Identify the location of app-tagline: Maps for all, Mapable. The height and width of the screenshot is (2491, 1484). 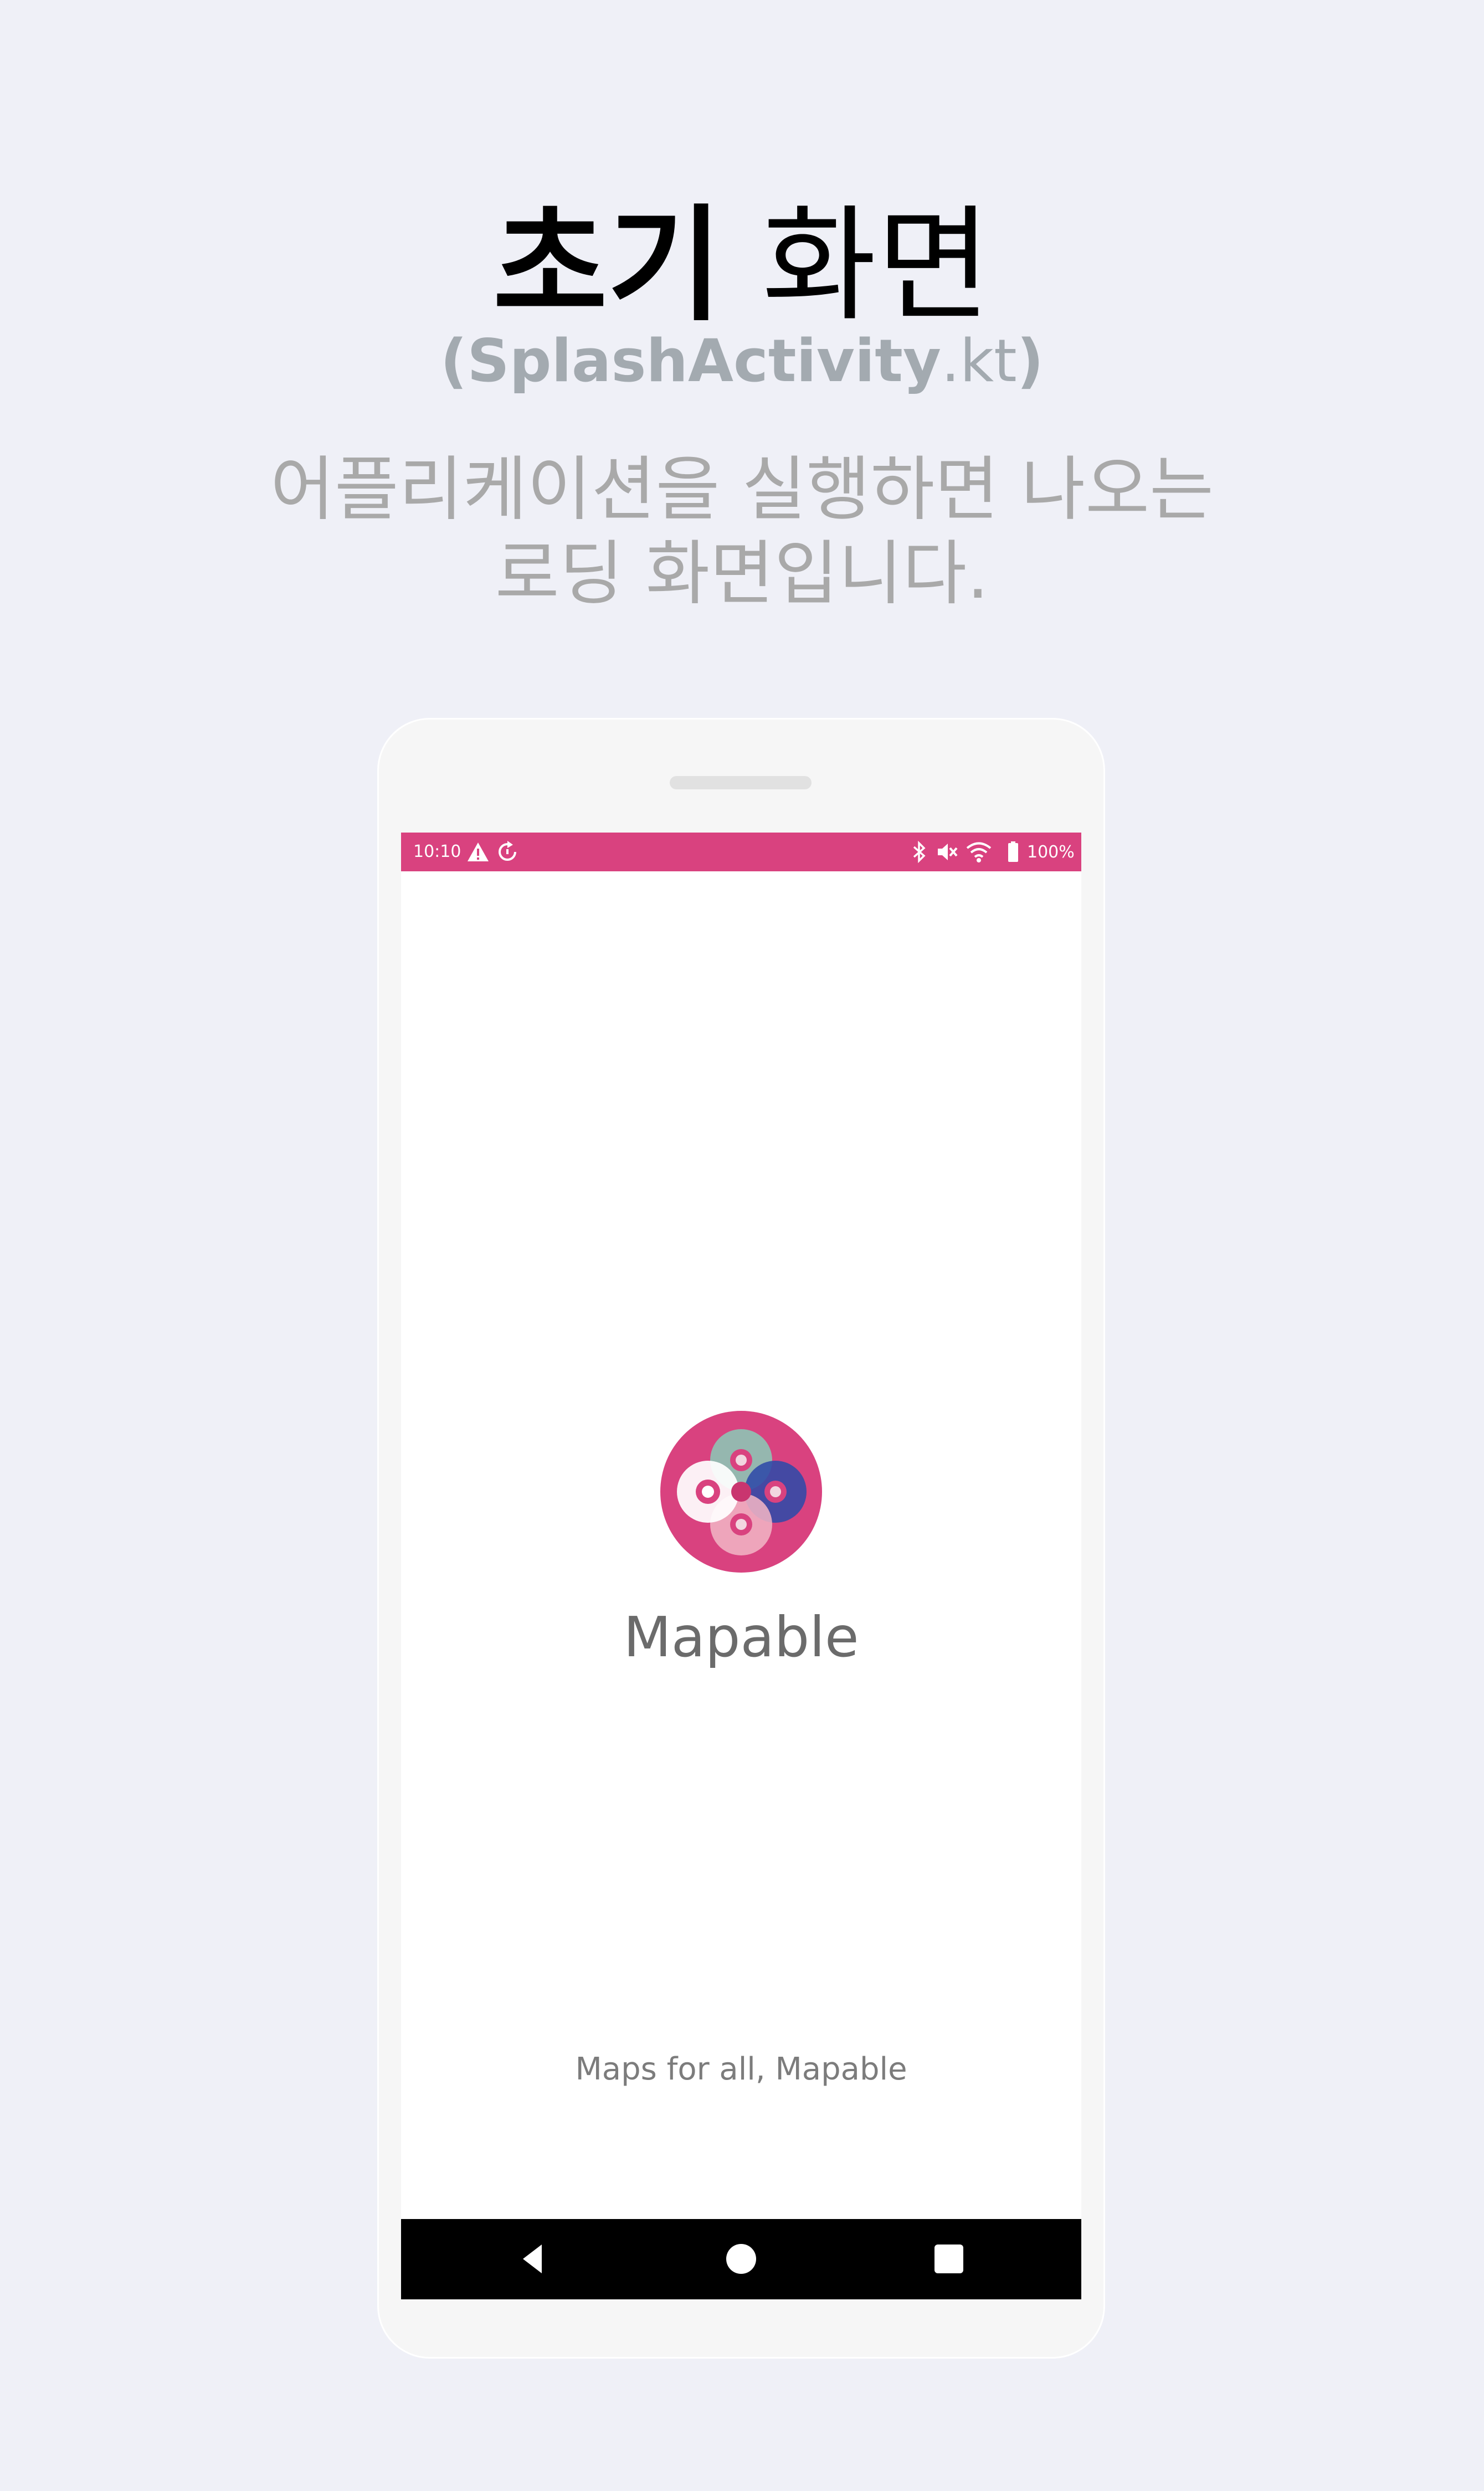
(741, 2069).